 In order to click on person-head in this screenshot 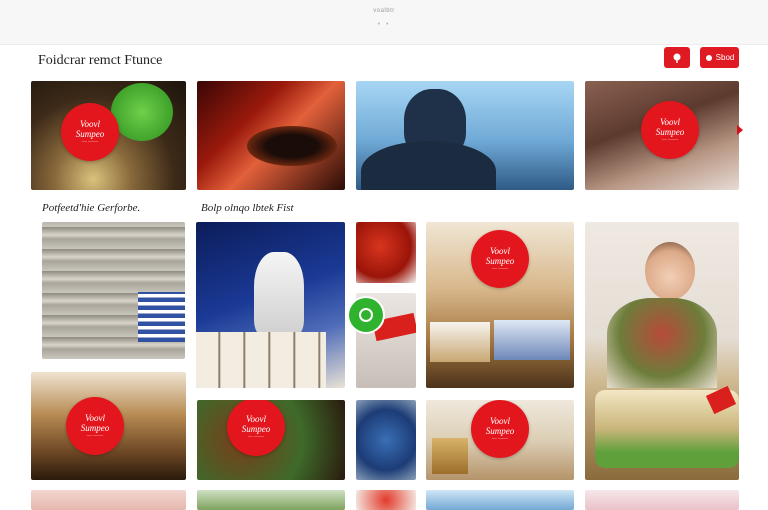, I will do `click(670, 271)`.